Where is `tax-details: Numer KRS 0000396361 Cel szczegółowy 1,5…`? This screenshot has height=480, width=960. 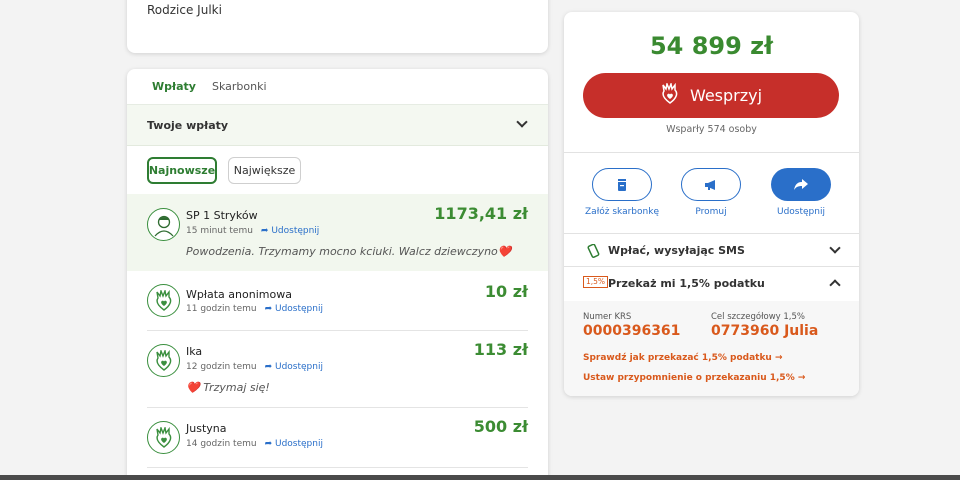 tax-details: Numer KRS 0000396361 Cel szczegółowy 1,5… is located at coordinates (711, 348).